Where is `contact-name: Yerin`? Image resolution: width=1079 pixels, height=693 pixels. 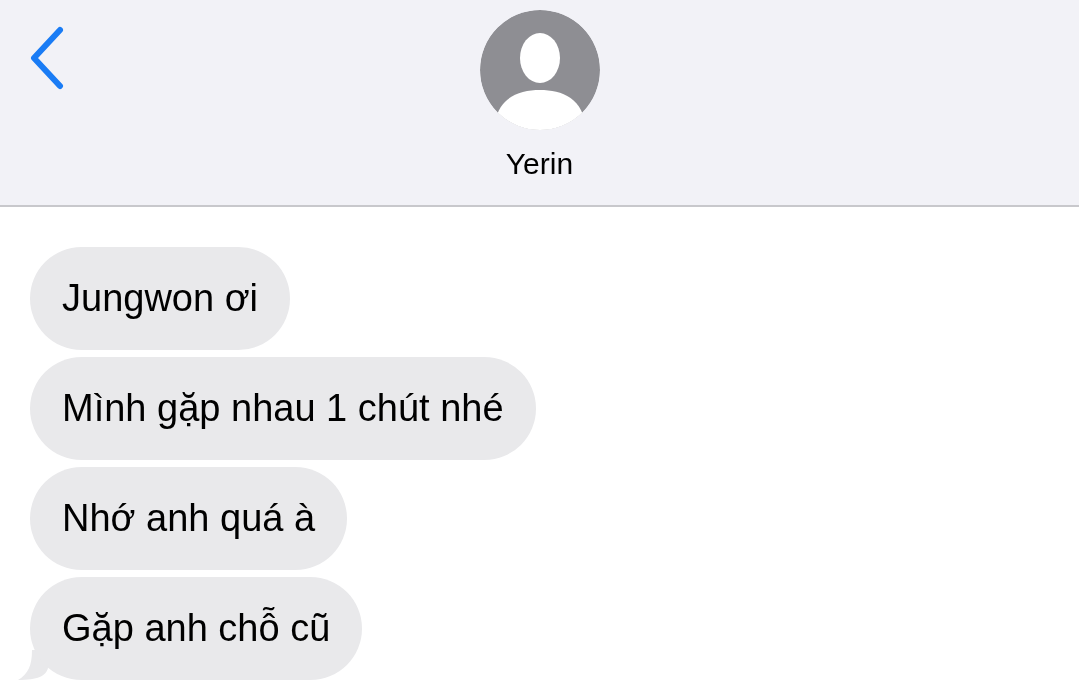
contact-name: Yerin is located at coordinates (539, 164).